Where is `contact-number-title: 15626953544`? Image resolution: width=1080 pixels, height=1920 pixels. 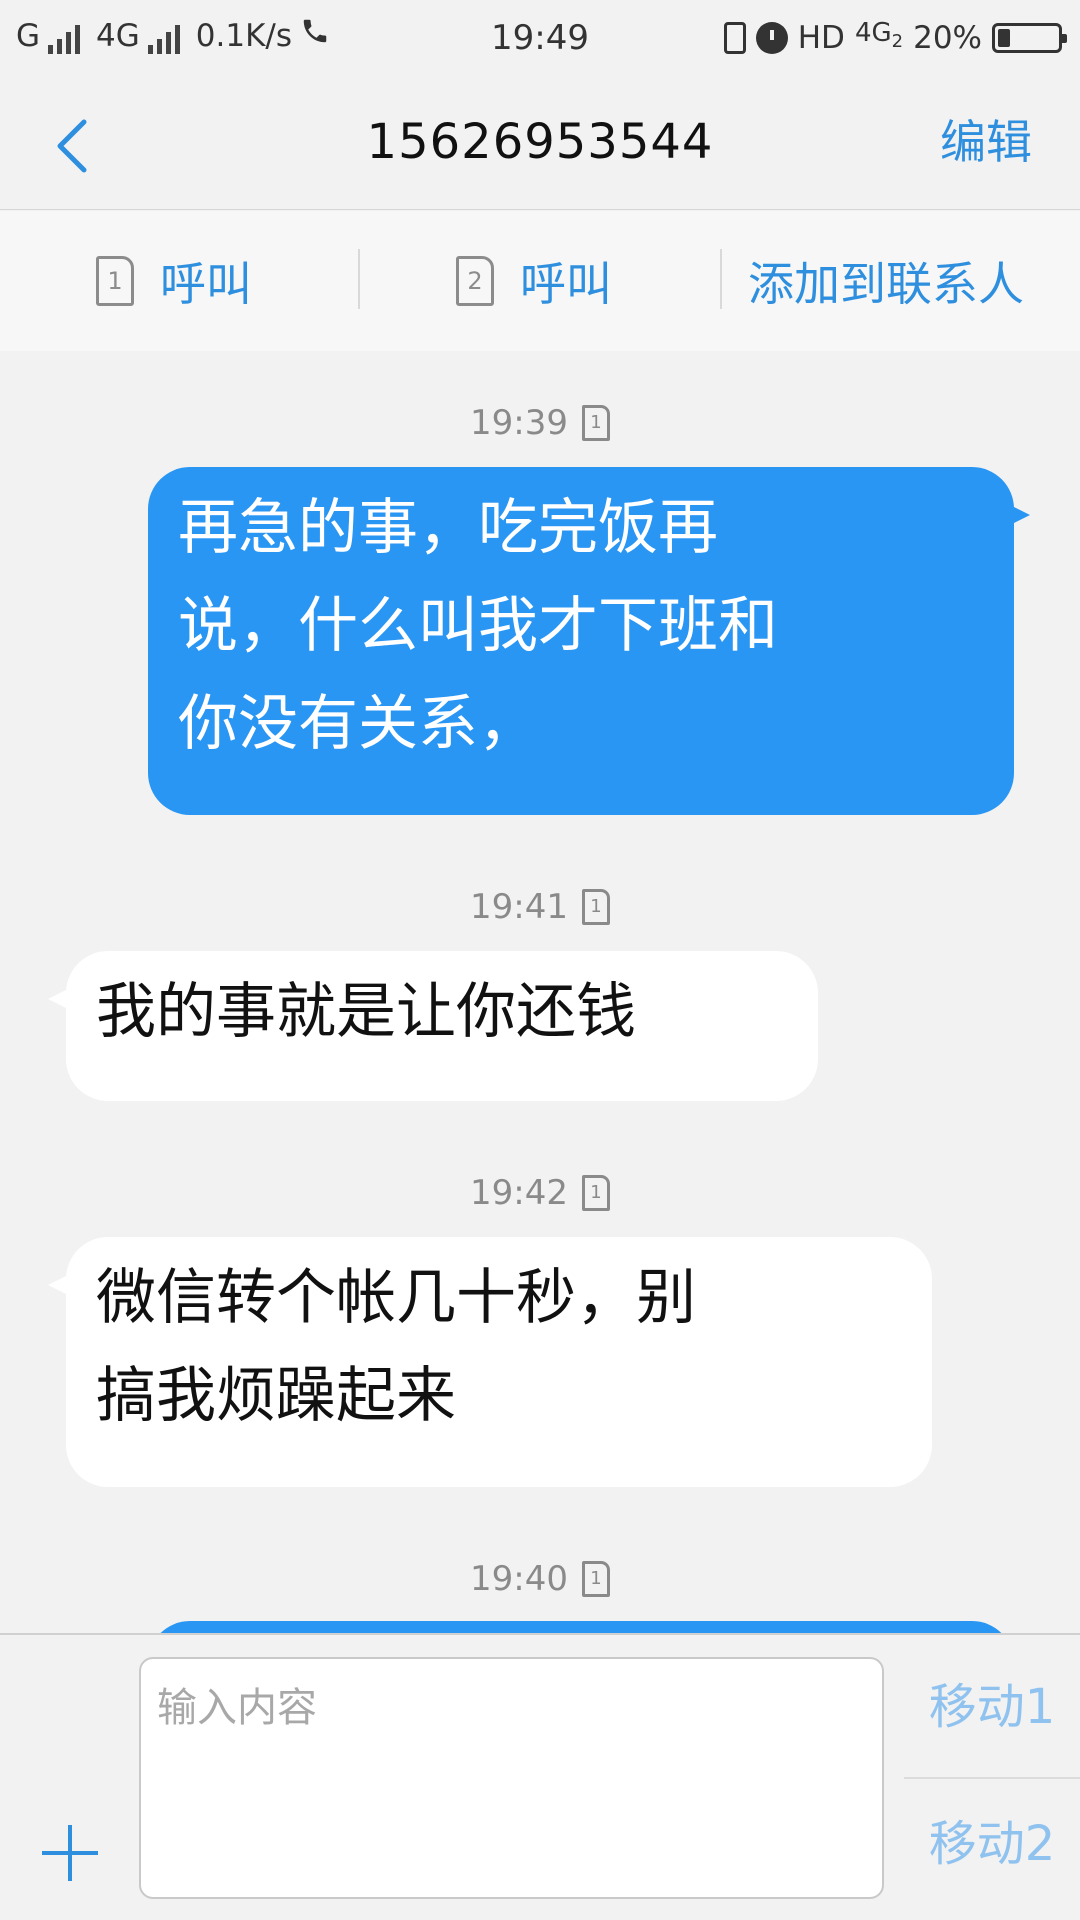
contact-number-title: 15626953544 is located at coordinates (540, 142).